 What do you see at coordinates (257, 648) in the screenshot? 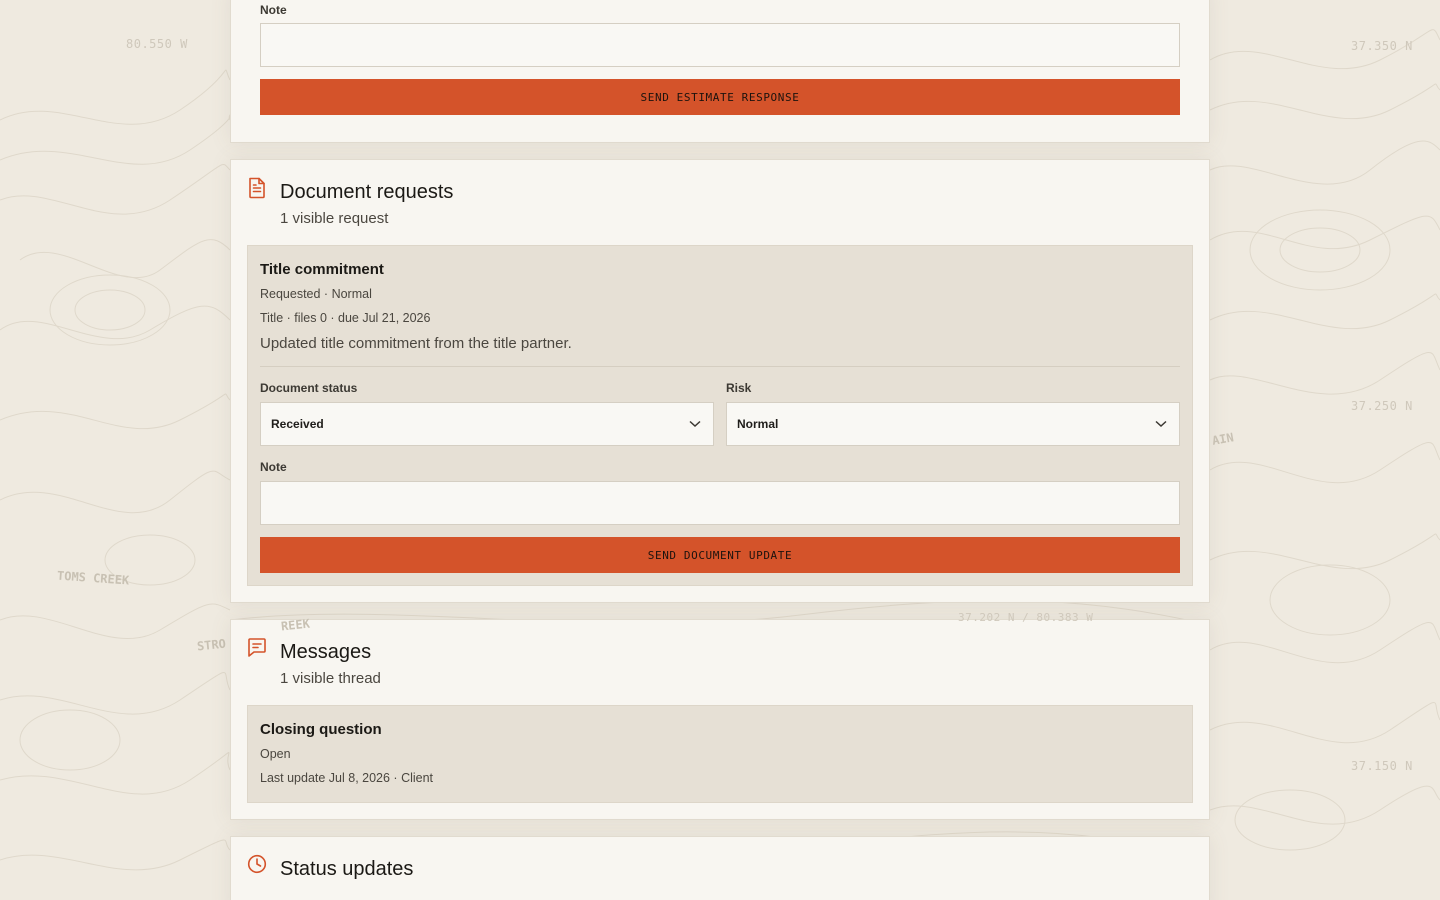
I see `message-icon` at bounding box center [257, 648].